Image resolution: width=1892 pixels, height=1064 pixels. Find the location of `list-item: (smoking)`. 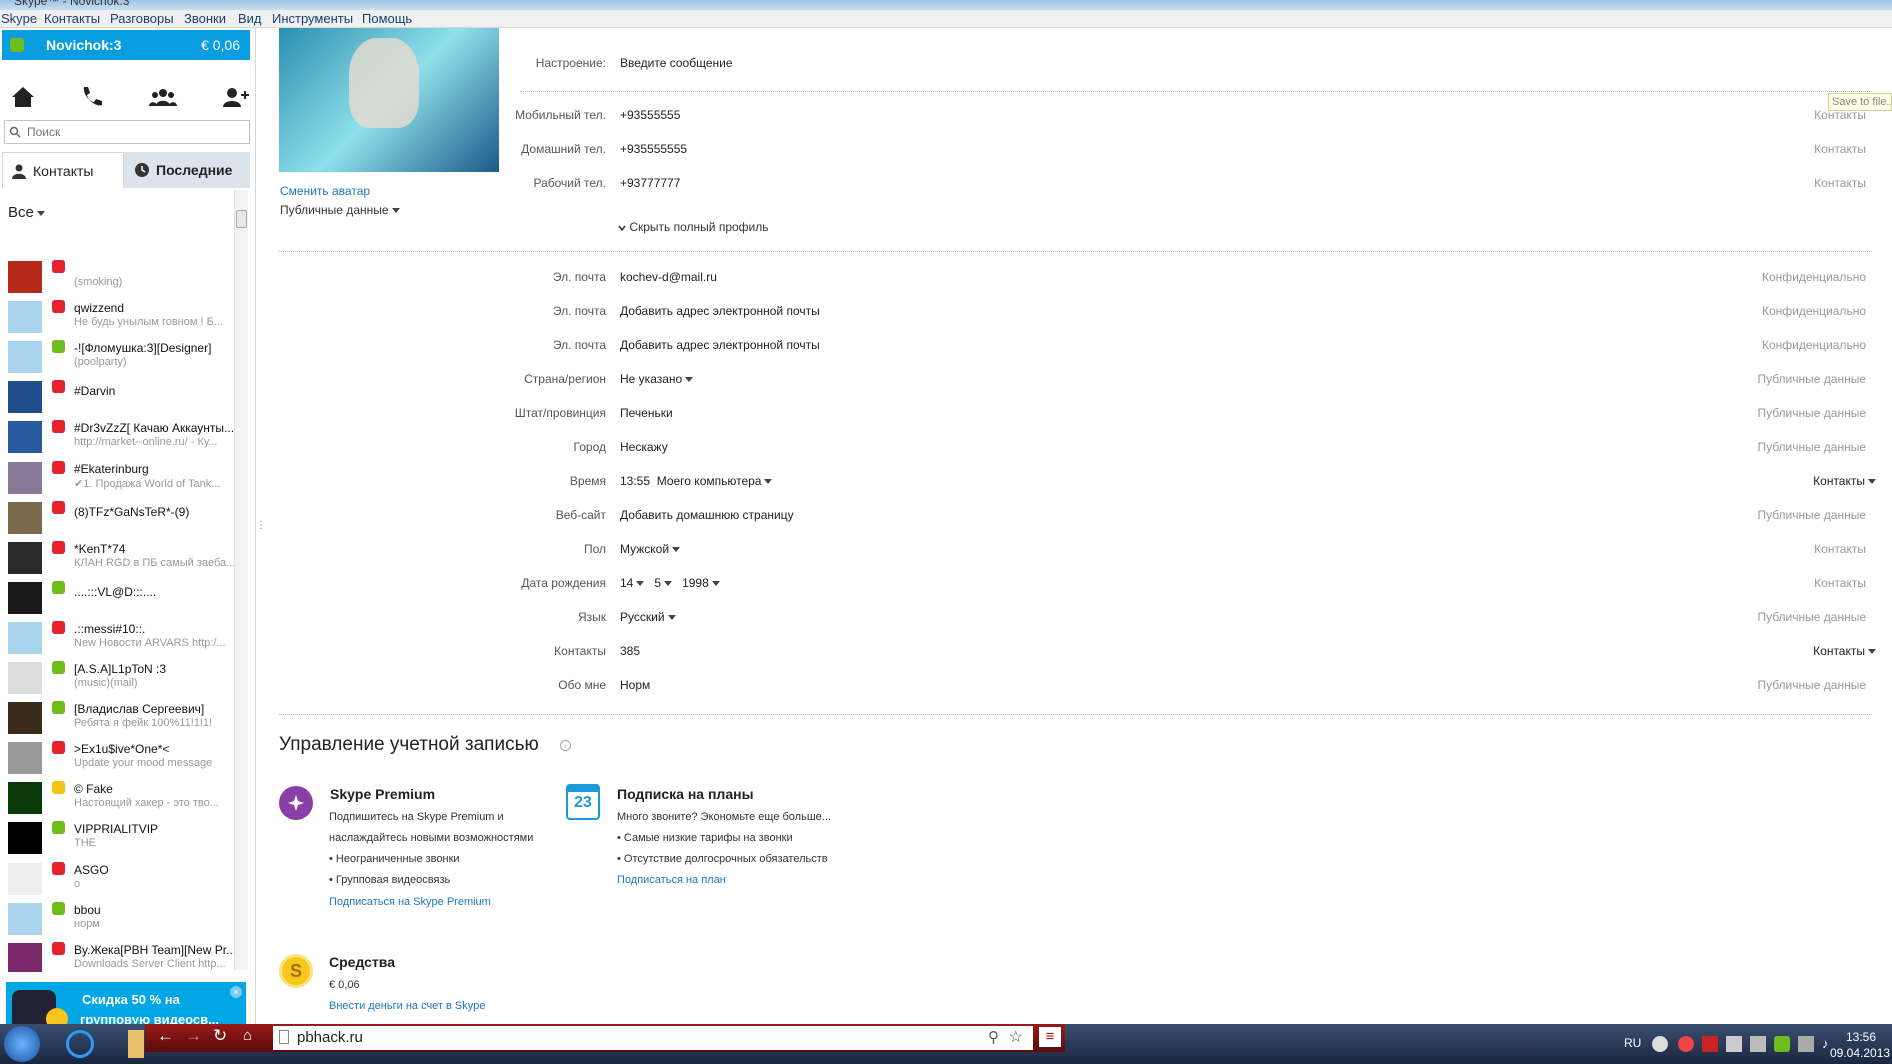

list-item: (smoking) is located at coordinates (119, 280).